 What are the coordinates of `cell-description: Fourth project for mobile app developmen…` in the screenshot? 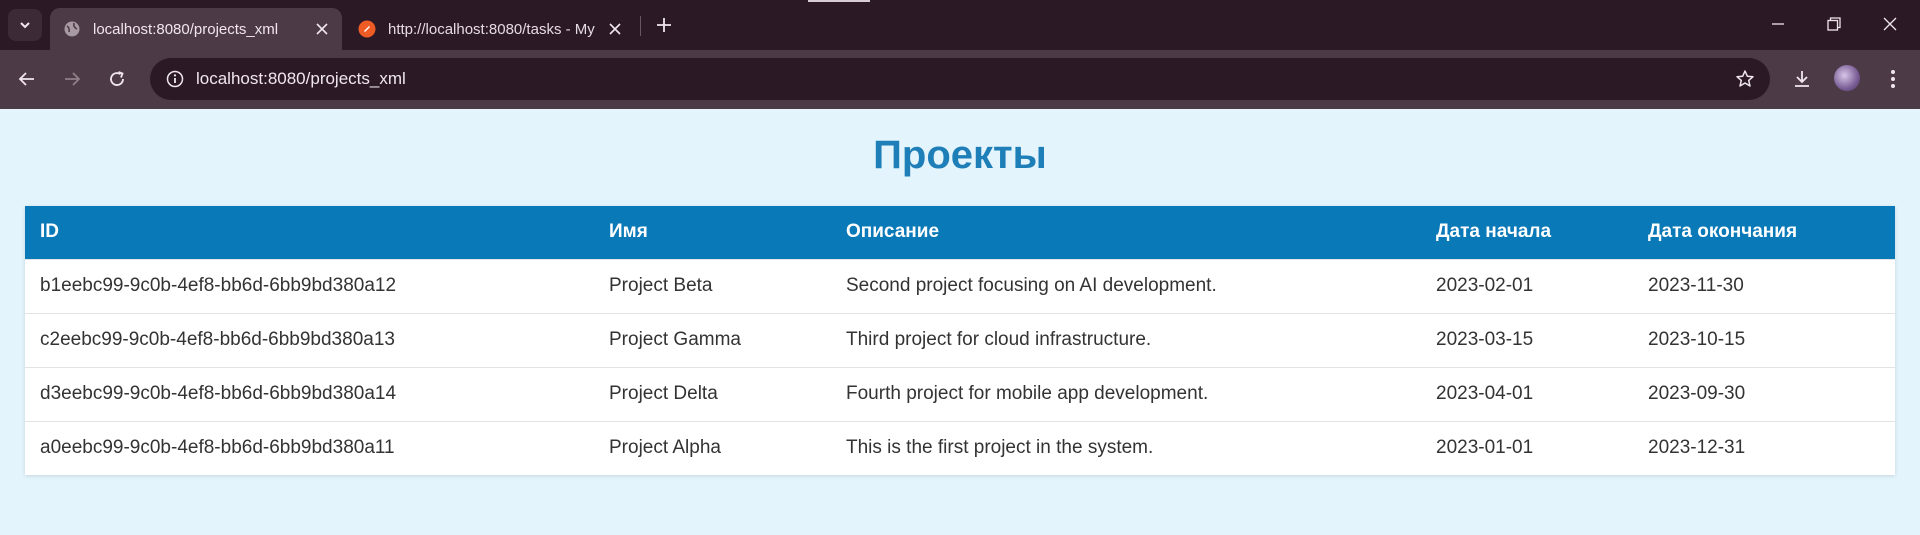 It's located at (1027, 393).